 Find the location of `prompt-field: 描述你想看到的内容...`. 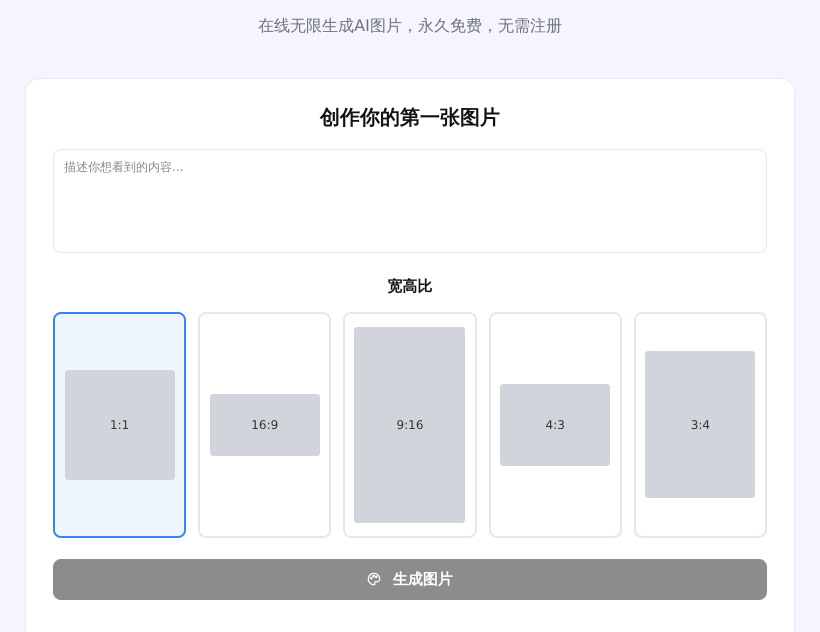

prompt-field: 描述你想看到的内容... is located at coordinates (410, 201).